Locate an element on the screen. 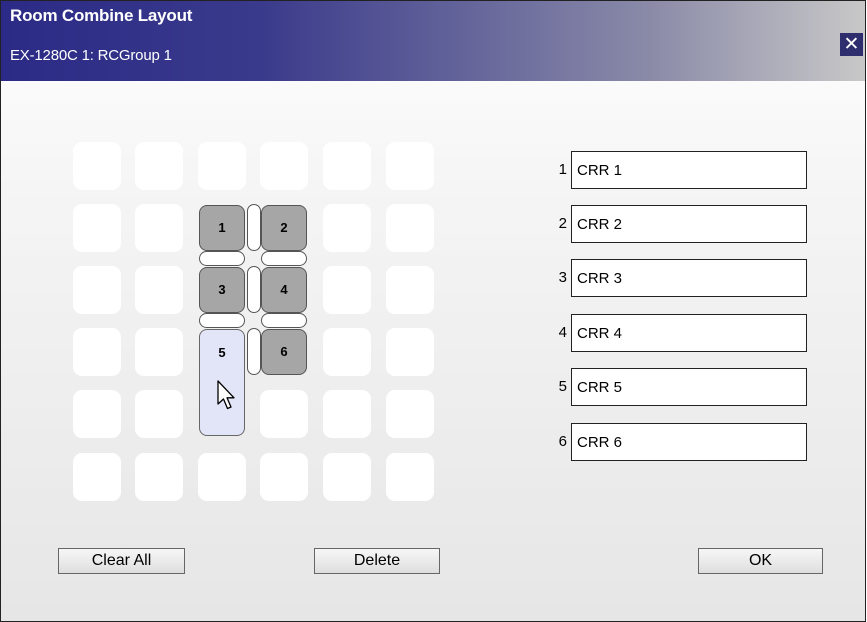  room-name-field-6: CRR 6 is located at coordinates (689, 442).